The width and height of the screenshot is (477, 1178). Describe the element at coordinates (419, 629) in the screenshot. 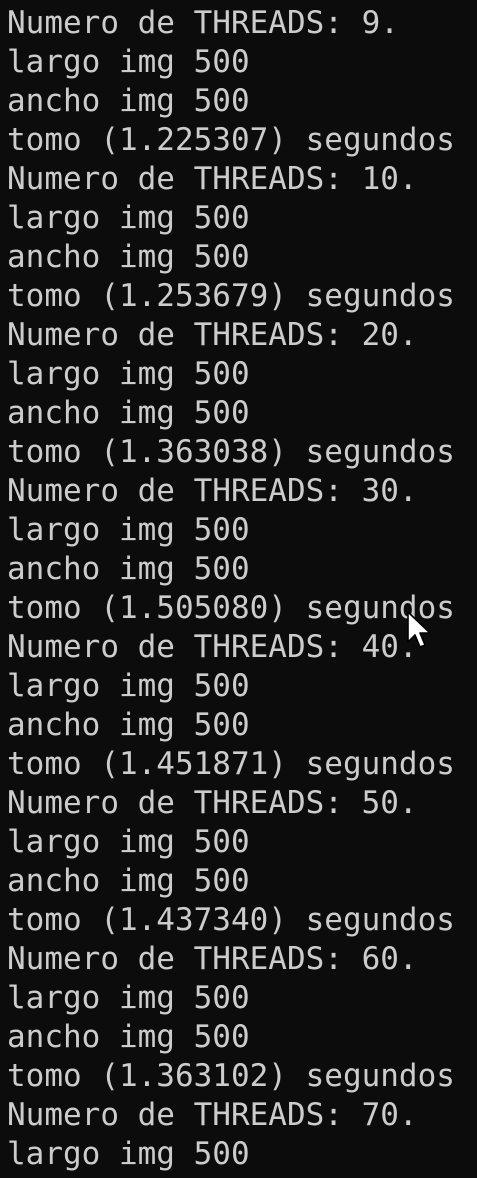

I see `arrow-pointer-icon` at that location.